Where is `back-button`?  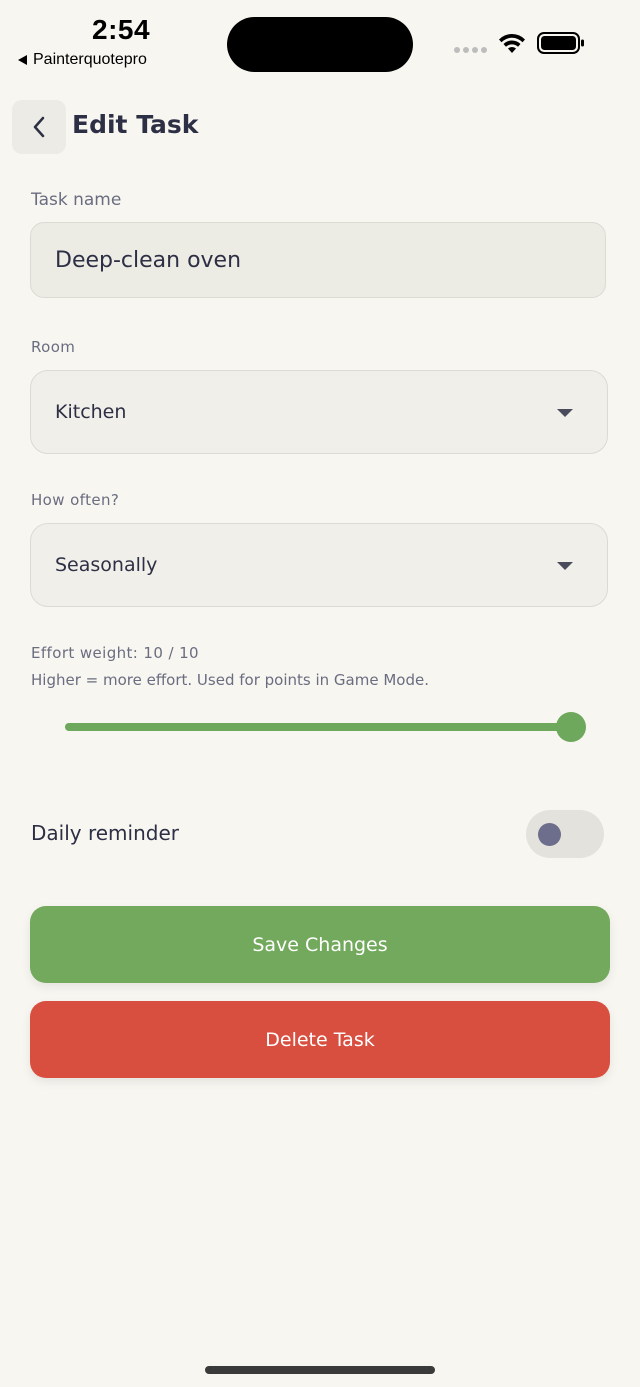
back-button is located at coordinates (39, 127).